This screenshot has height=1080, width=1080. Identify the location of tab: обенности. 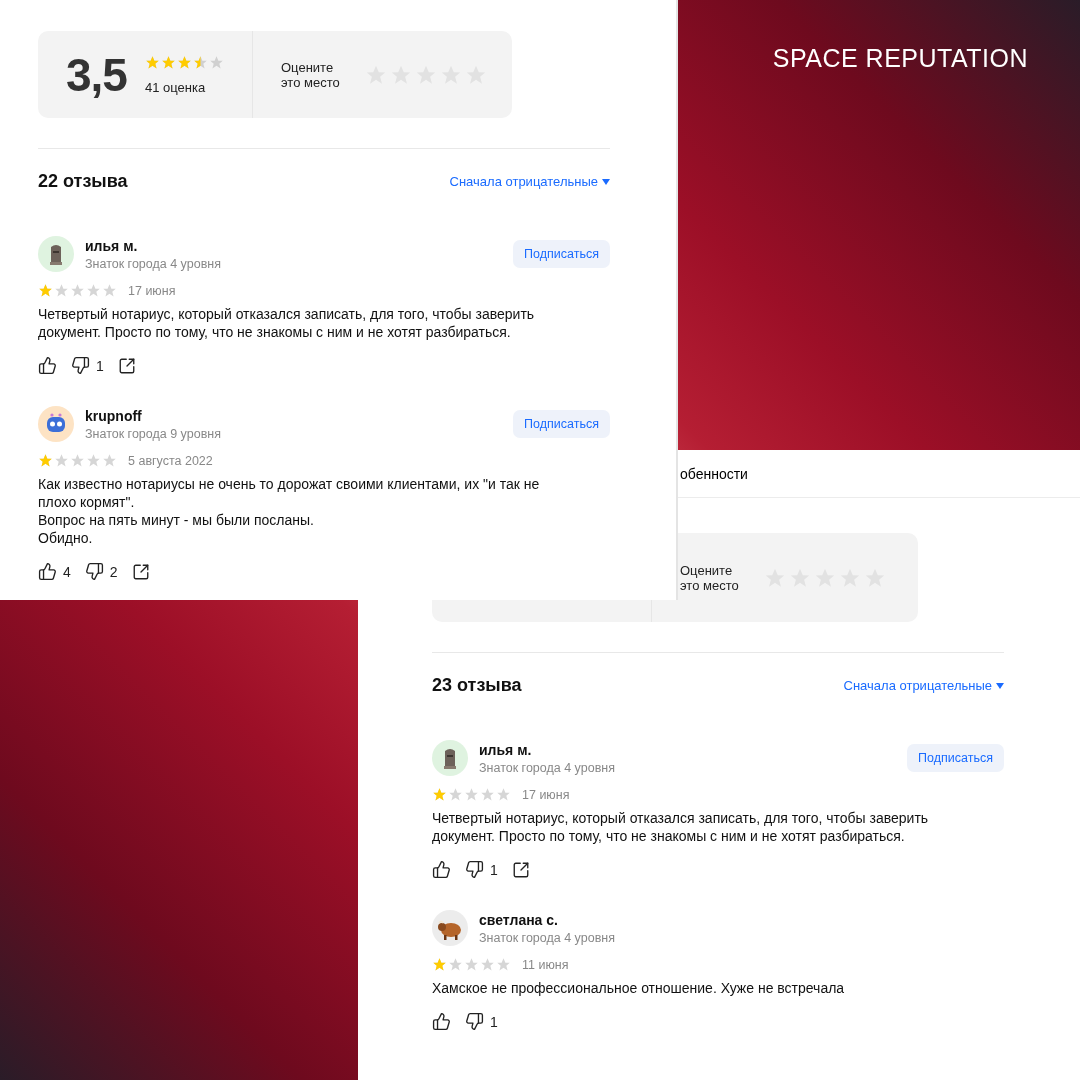
(714, 473).